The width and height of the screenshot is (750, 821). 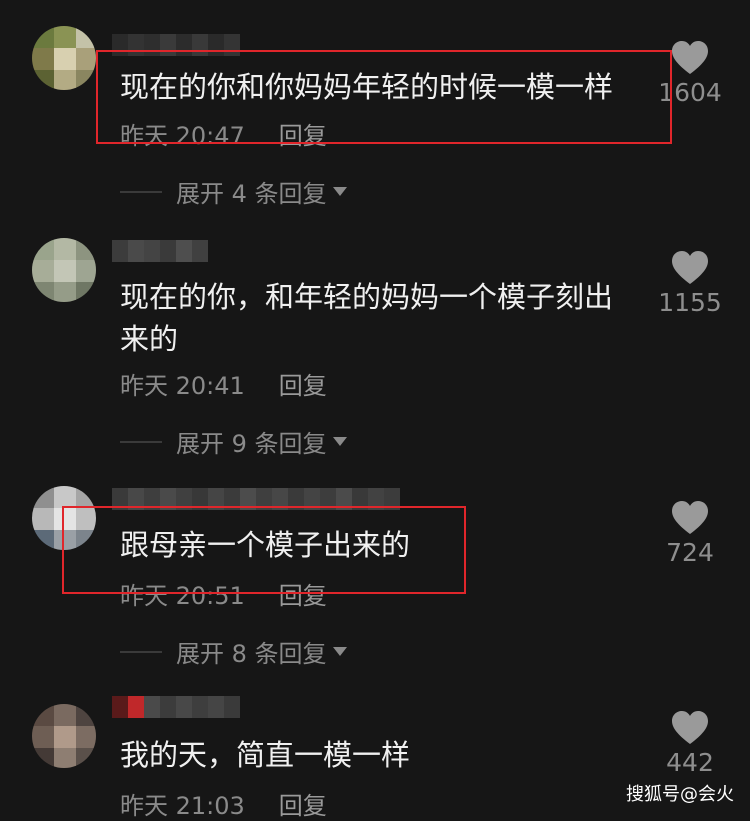 I want to click on comment-text: 现在的你，和年轻的妈妈一个模子刻出来的, so click(x=367, y=318).